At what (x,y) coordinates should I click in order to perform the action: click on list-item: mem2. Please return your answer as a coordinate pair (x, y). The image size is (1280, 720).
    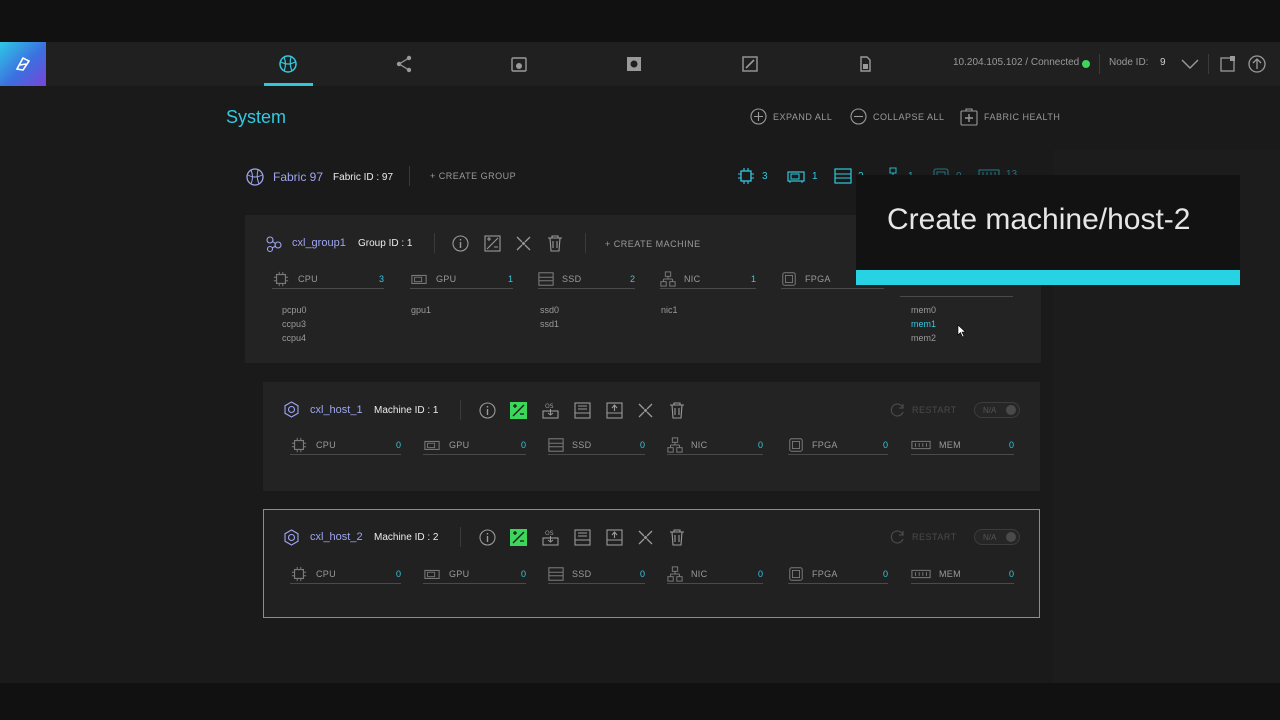
    Looking at the image, I should click on (923, 338).